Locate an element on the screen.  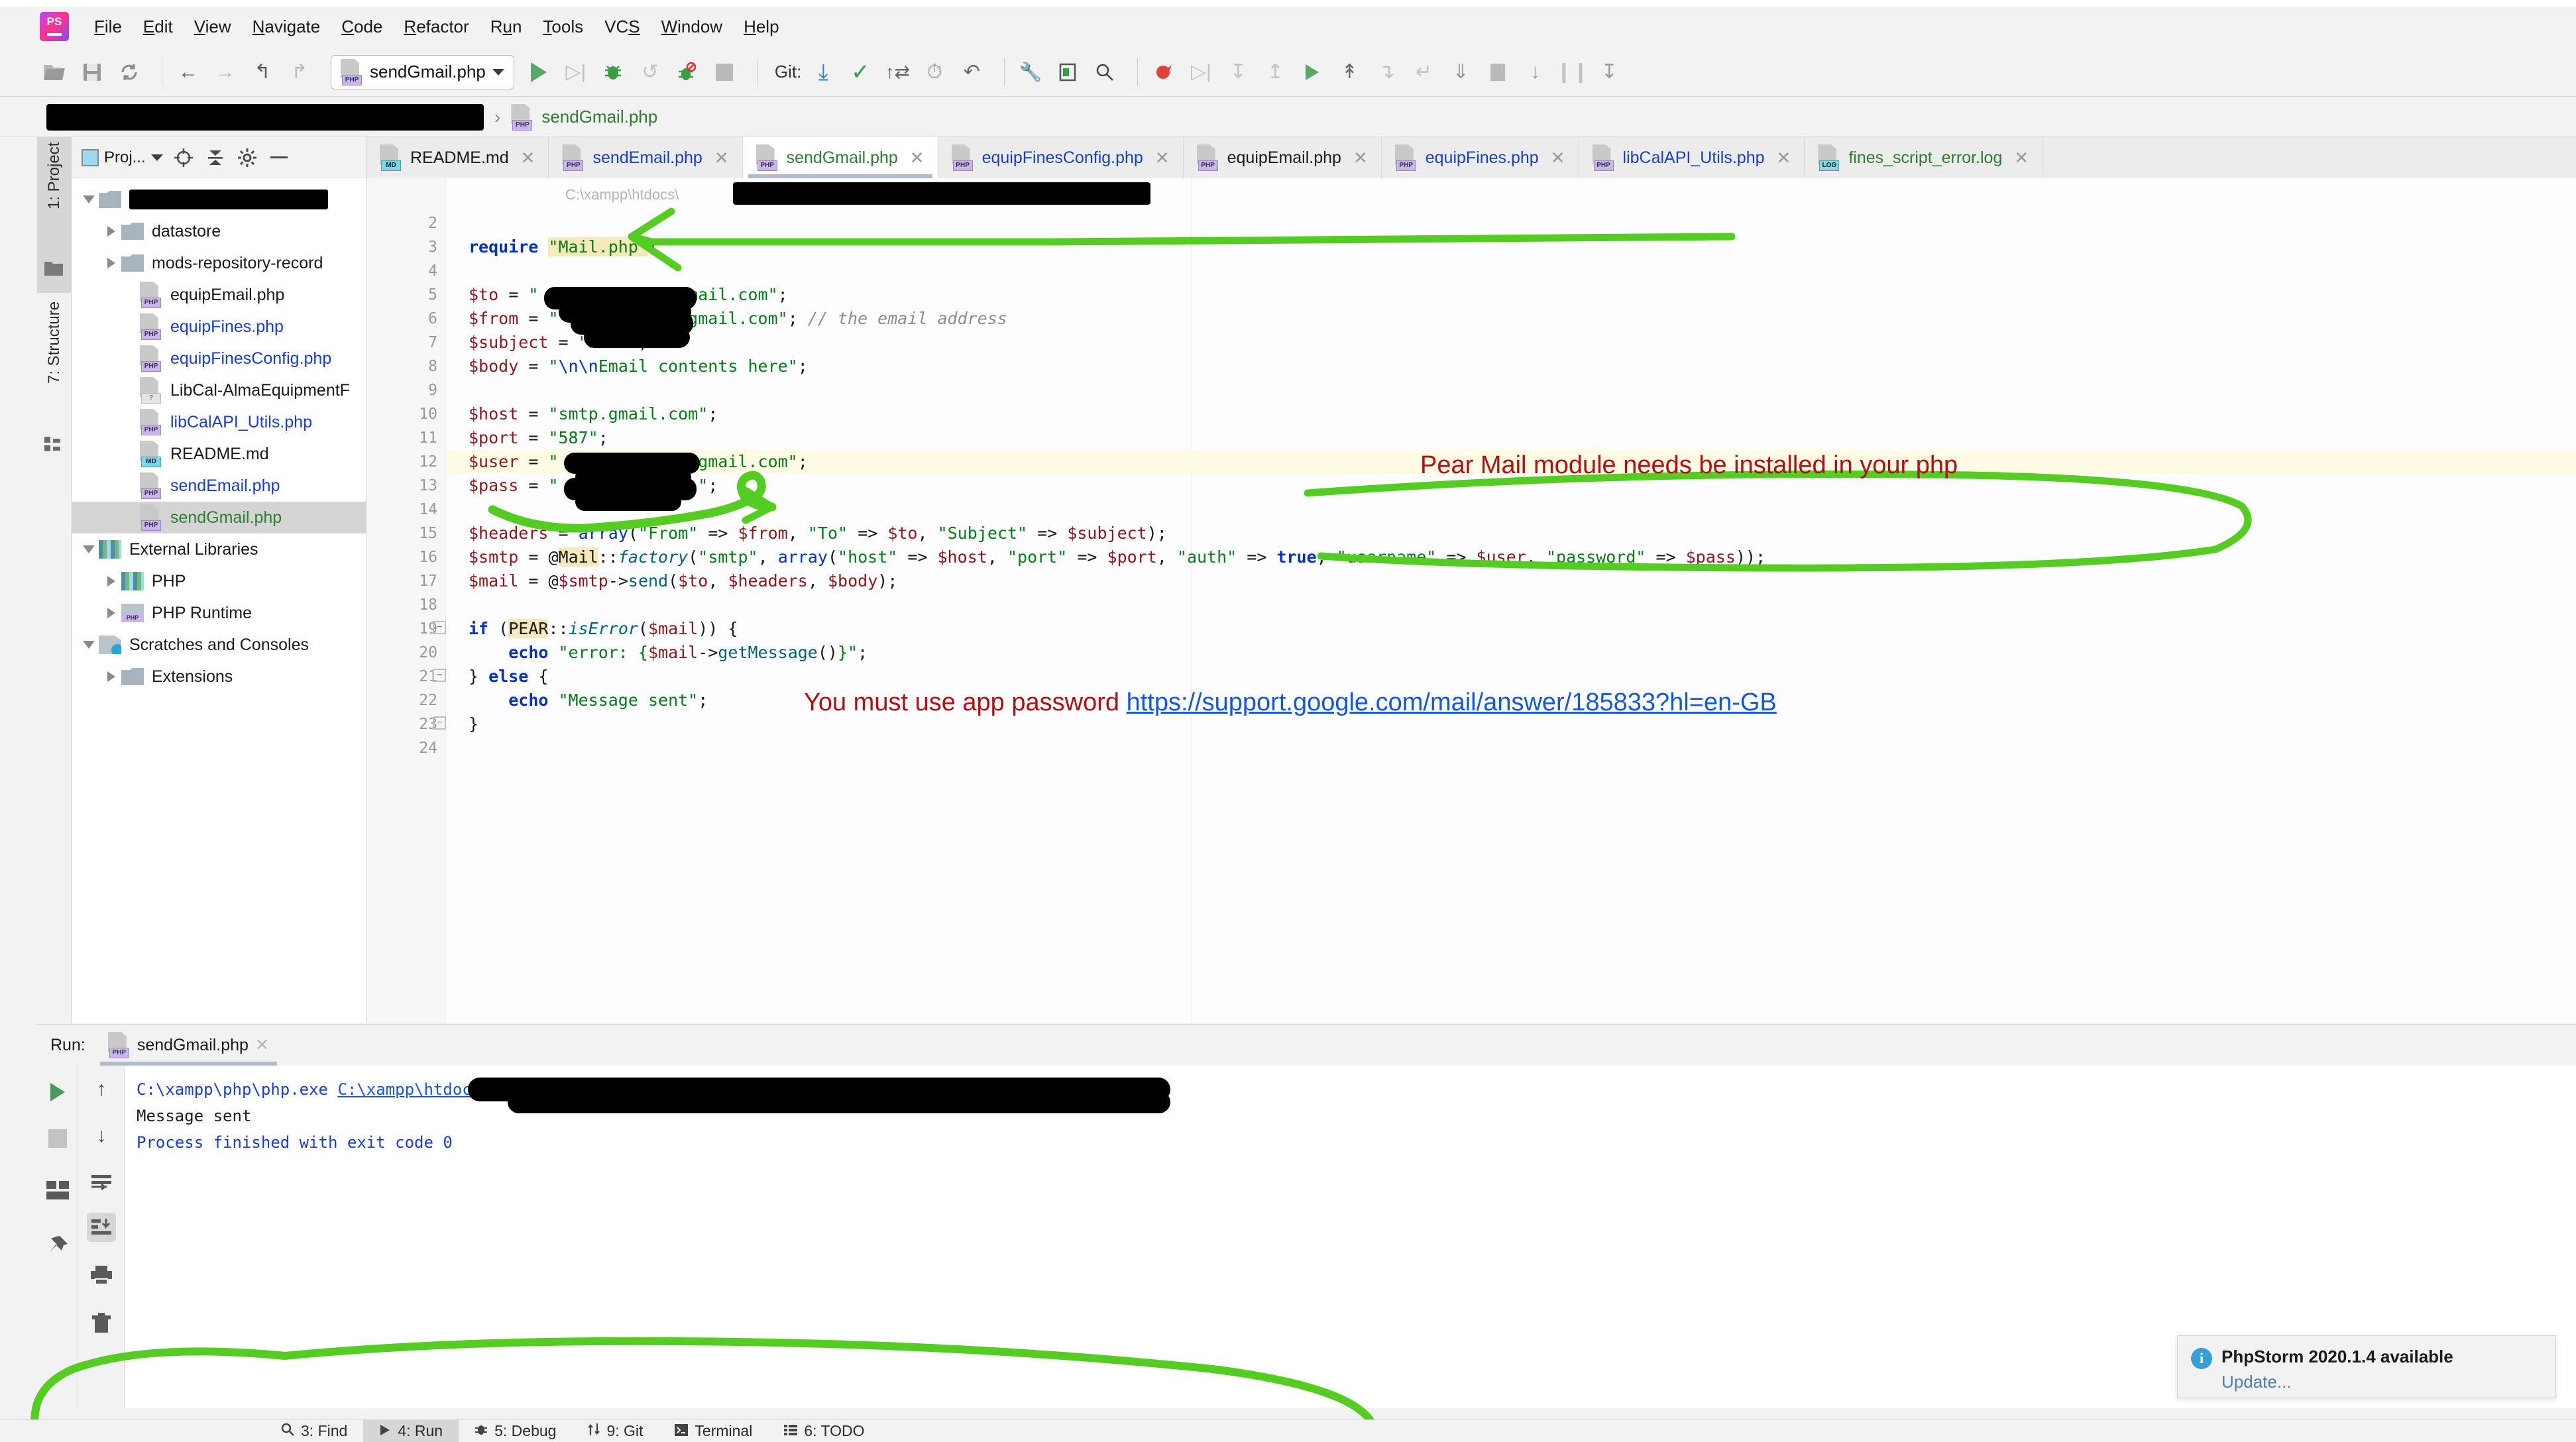
menu-vcs: VCS is located at coordinates (622, 27).